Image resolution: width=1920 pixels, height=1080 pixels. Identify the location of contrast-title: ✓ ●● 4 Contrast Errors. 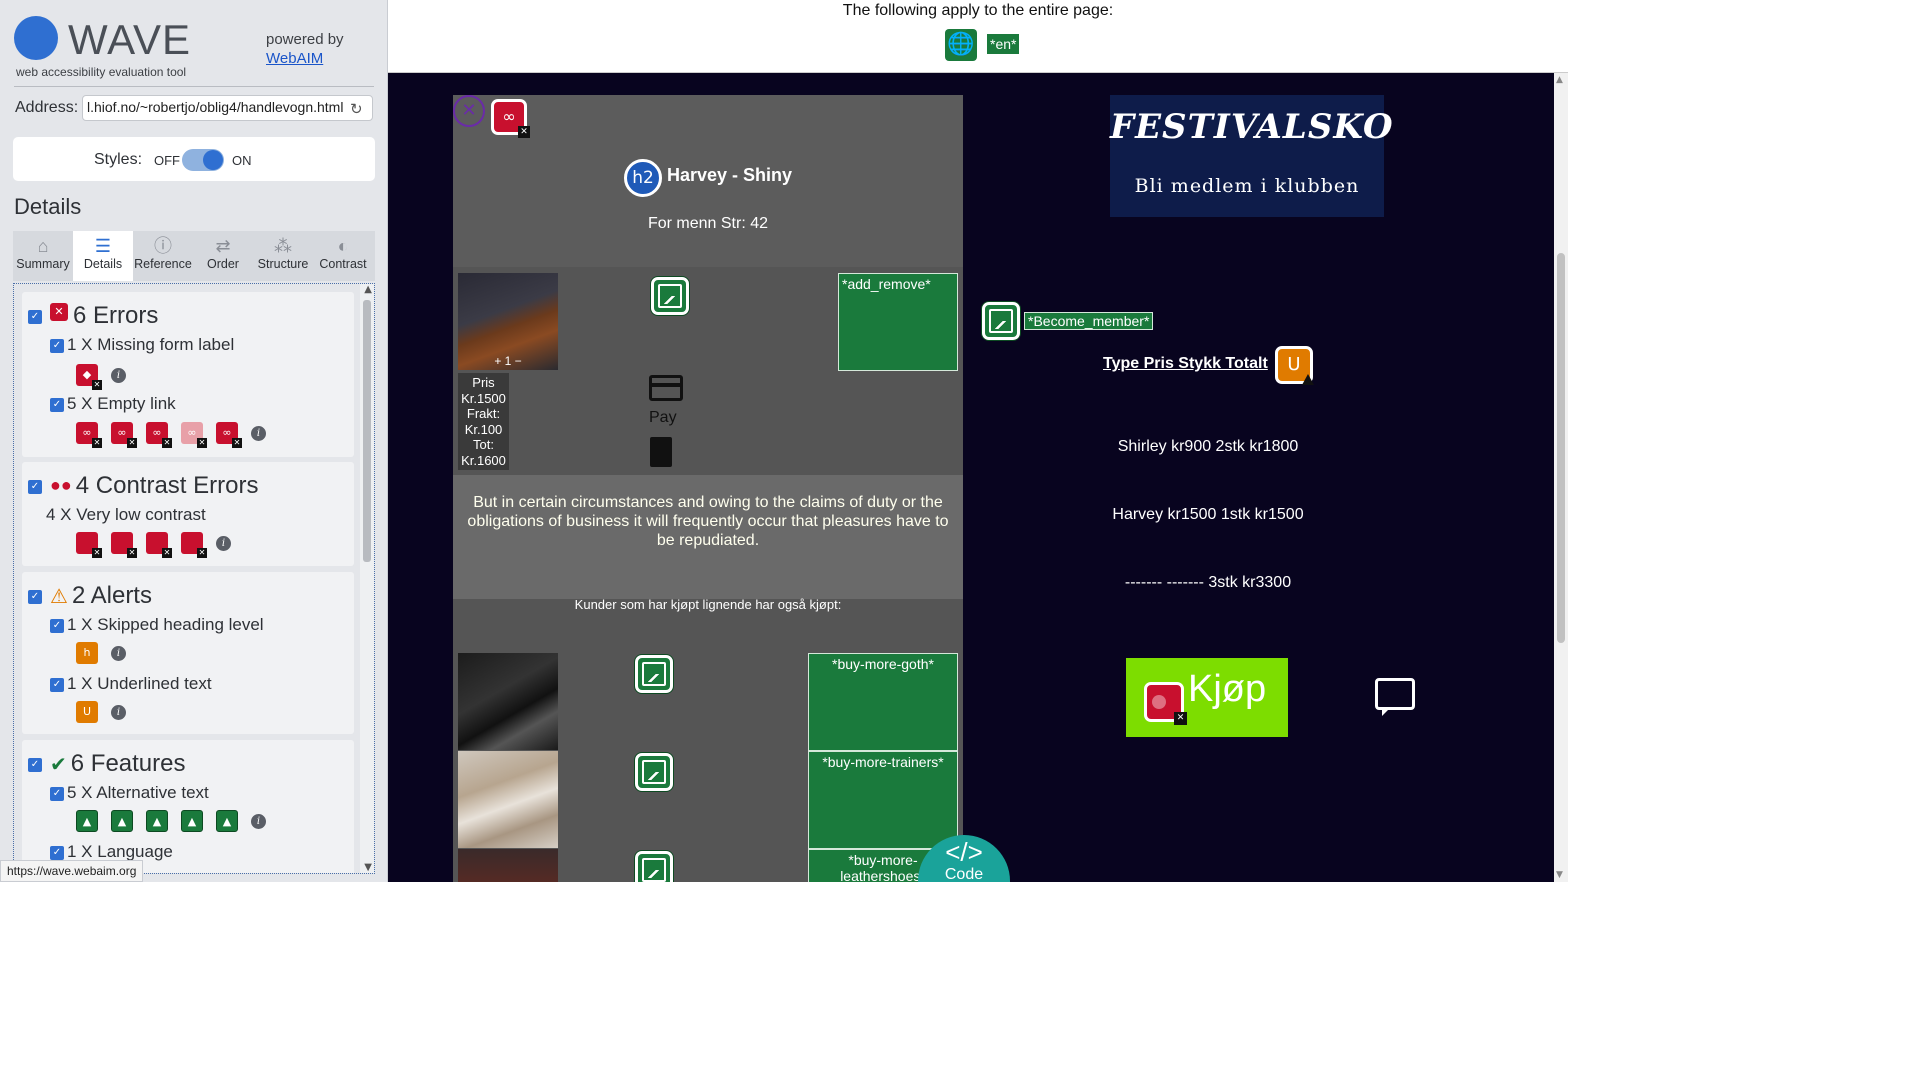
(143, 486).